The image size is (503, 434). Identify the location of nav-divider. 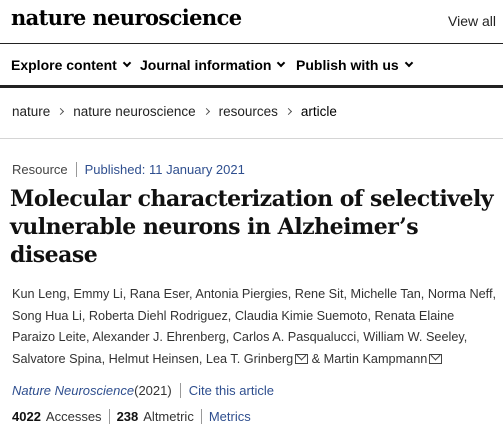
(251, 86).